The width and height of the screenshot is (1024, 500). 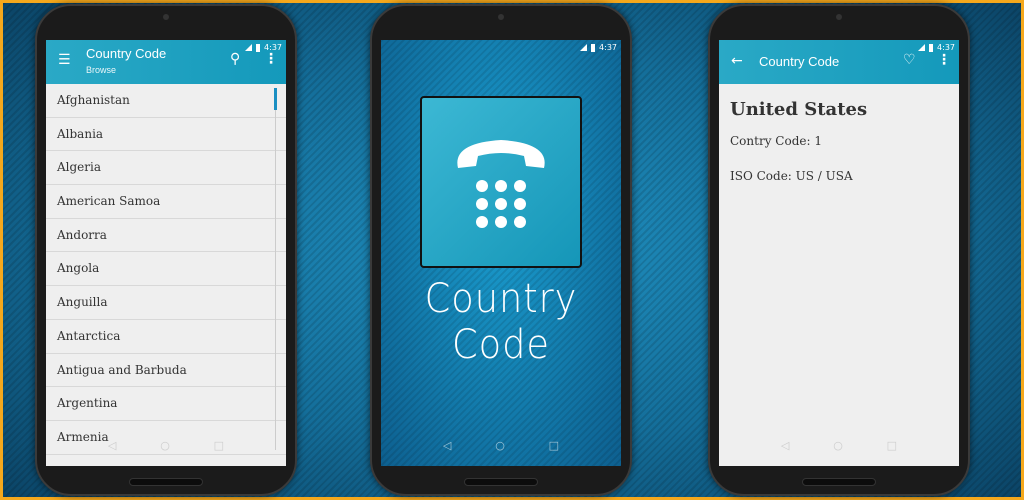 I want to click on app-bar: 4:37 ← Country Code ♡ ⋮, so click(x=839, y=62).